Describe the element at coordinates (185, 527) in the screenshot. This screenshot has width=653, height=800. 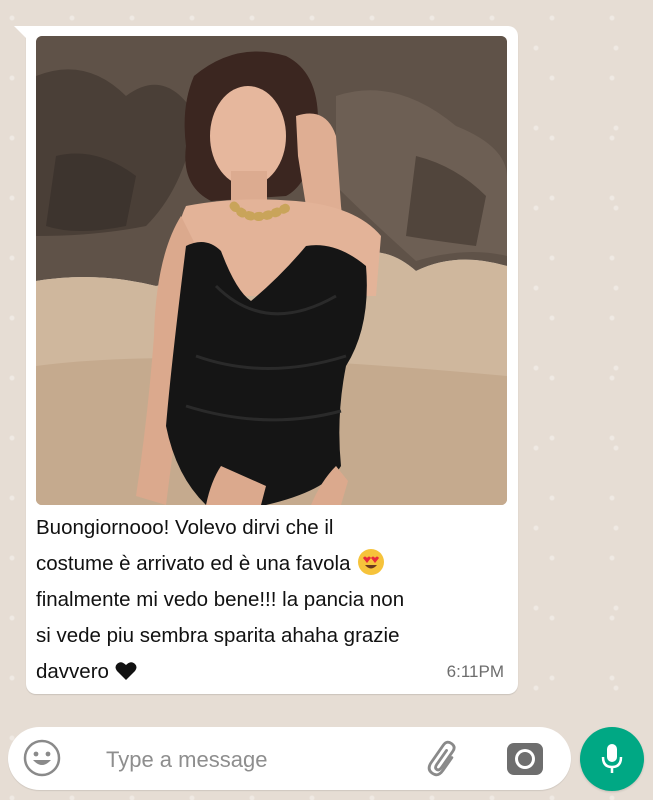
I see `caption-line-1: Buongiornooo! Volevo dirvi che il` at that location.